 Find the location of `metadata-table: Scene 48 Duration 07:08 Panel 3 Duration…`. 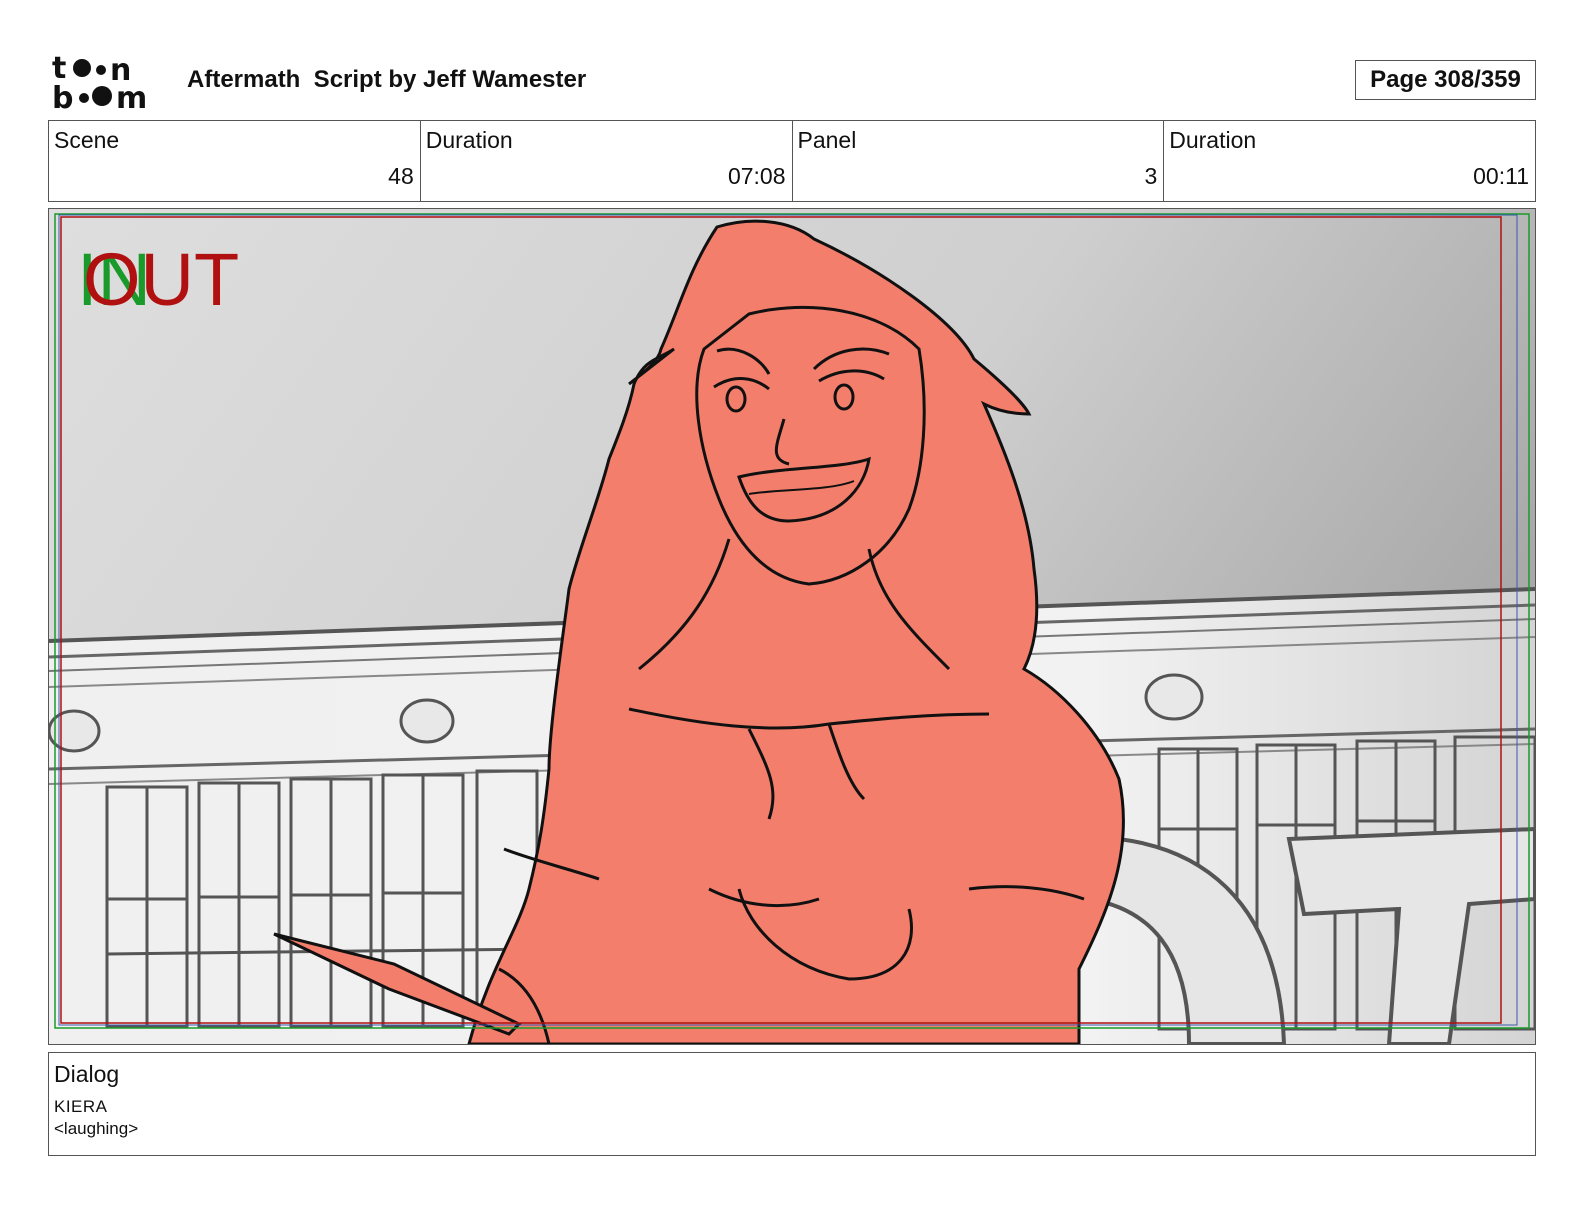

metadata-table: Scene 48 Duration 07:08 Panel 3 Duration… is located at coordinates (792, 161).